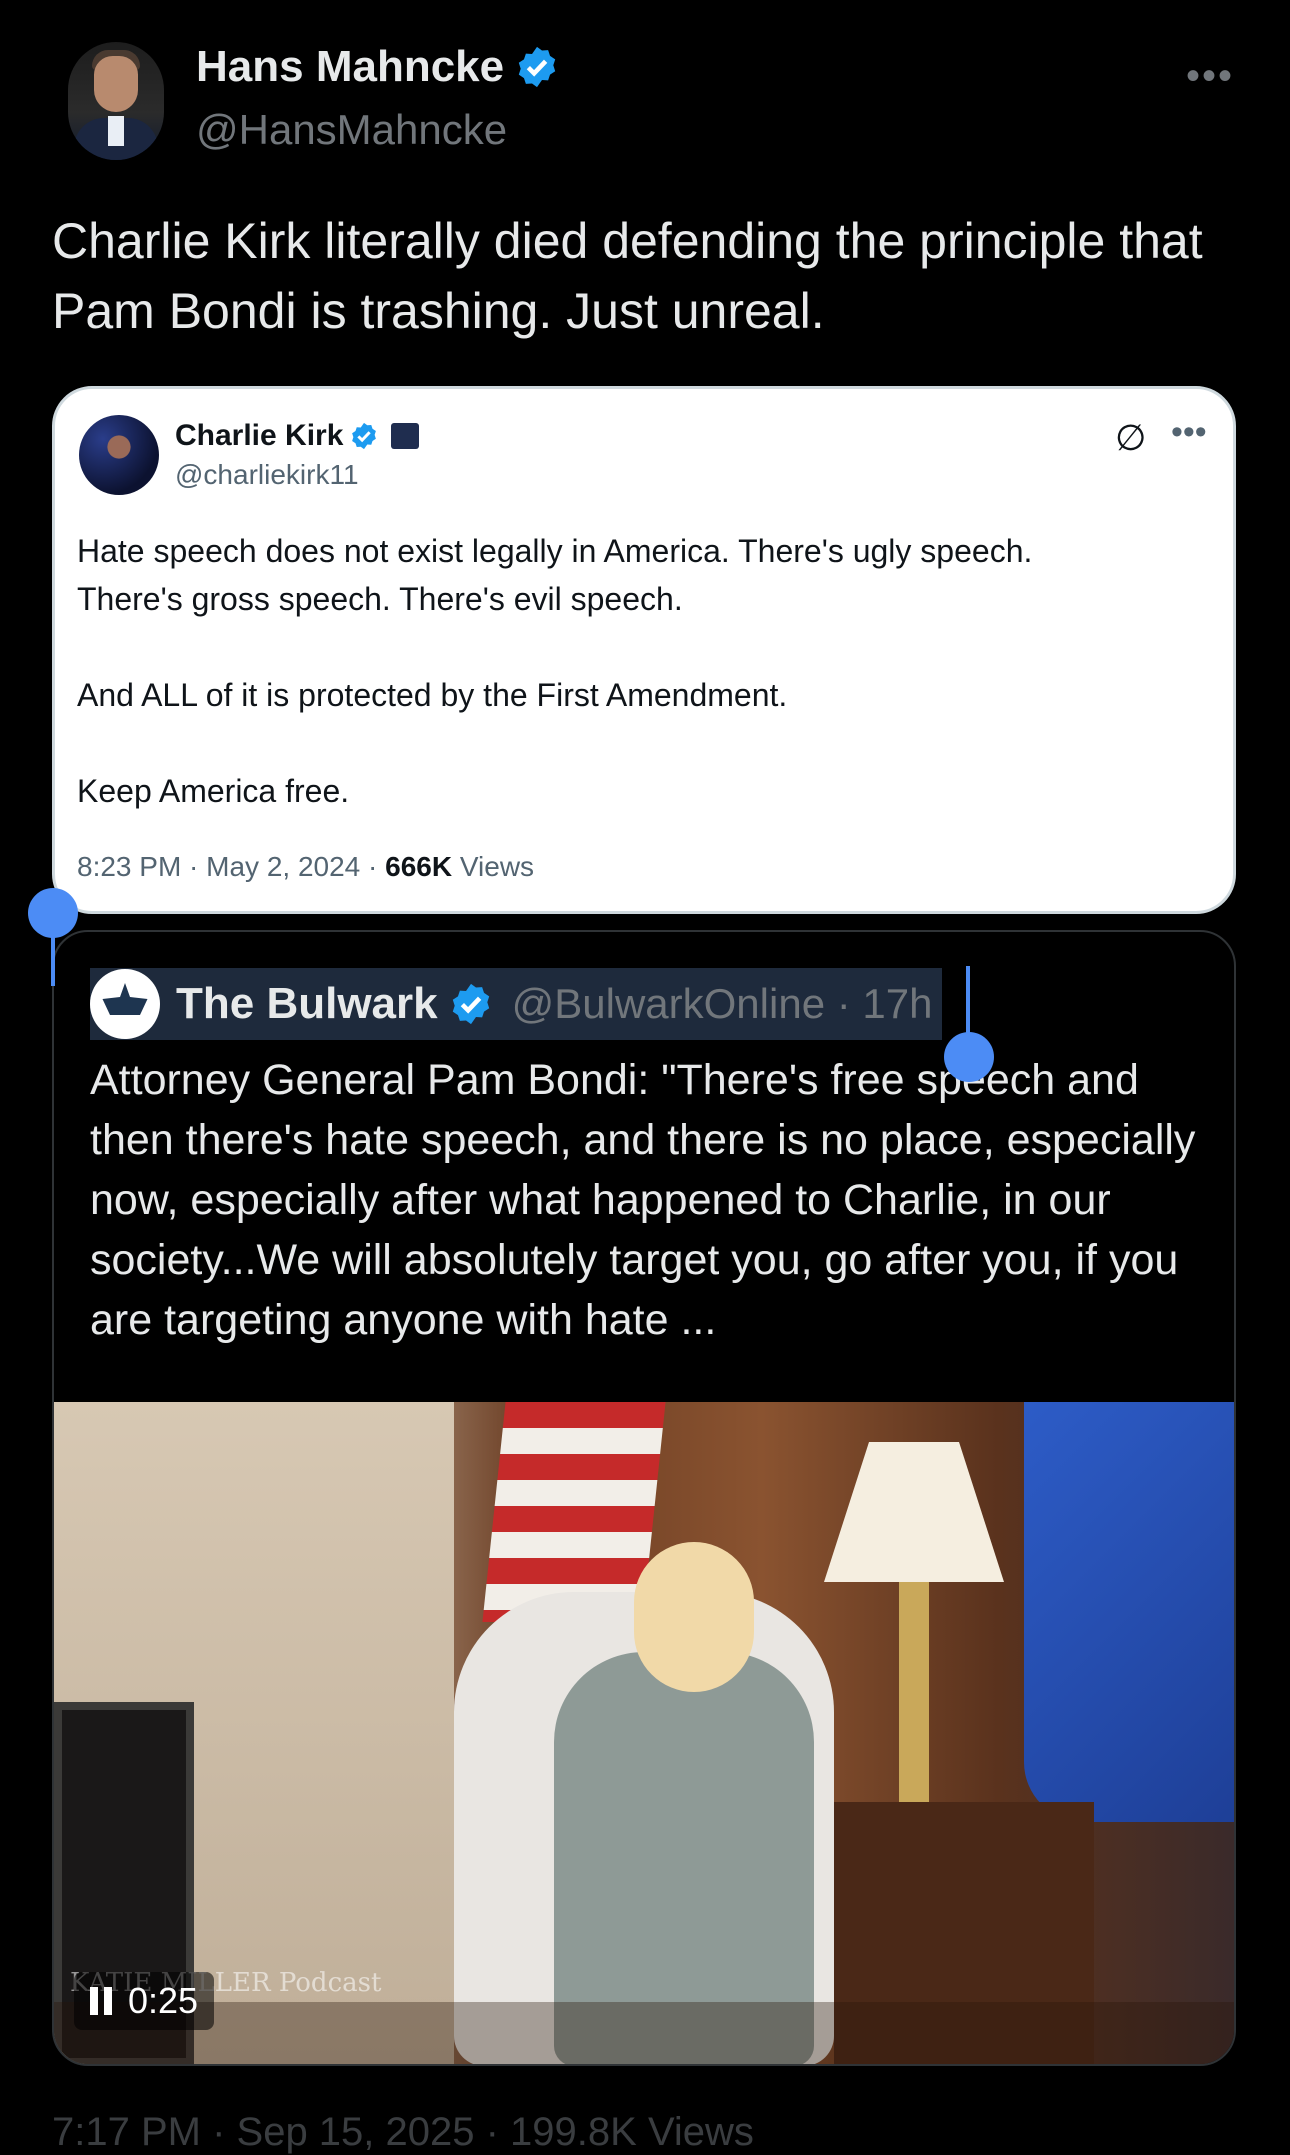 The height and width of the screenshot is (2155, 1290). What do you see at coordinates (364, 436) in the screenshot?
I see `card-verified-badge-icon` at bounding box center [364, 436].